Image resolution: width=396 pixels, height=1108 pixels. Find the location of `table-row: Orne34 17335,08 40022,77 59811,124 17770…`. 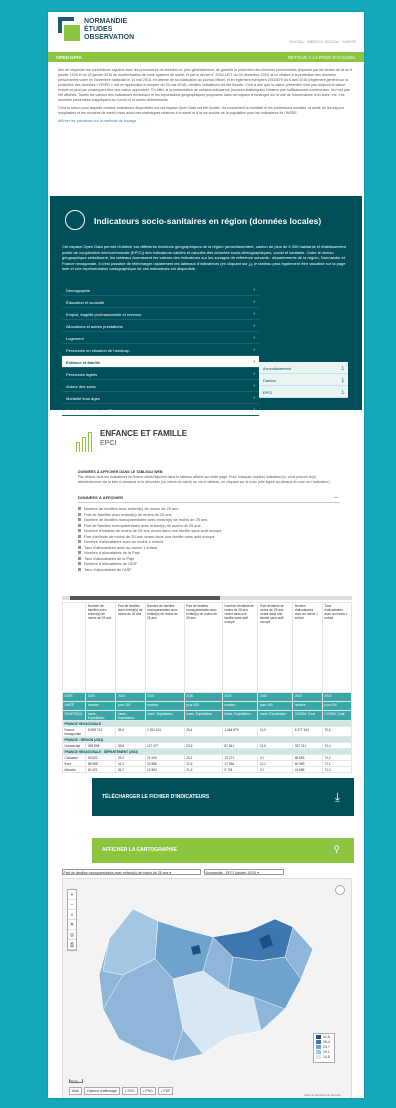

table-row: Orne34 17335,08 40022,77 59811,124 17770… is located at coordinates (207, 773).